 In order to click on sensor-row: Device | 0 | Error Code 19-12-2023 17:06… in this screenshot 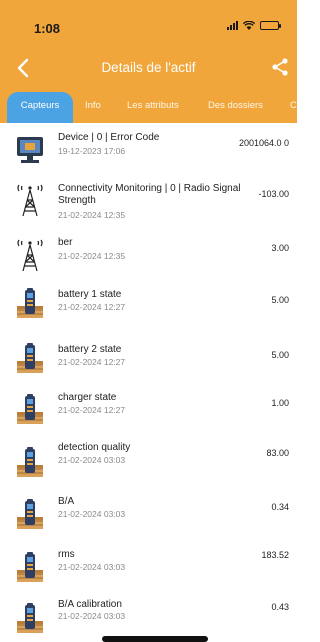, I will do `click(148, 148)`.